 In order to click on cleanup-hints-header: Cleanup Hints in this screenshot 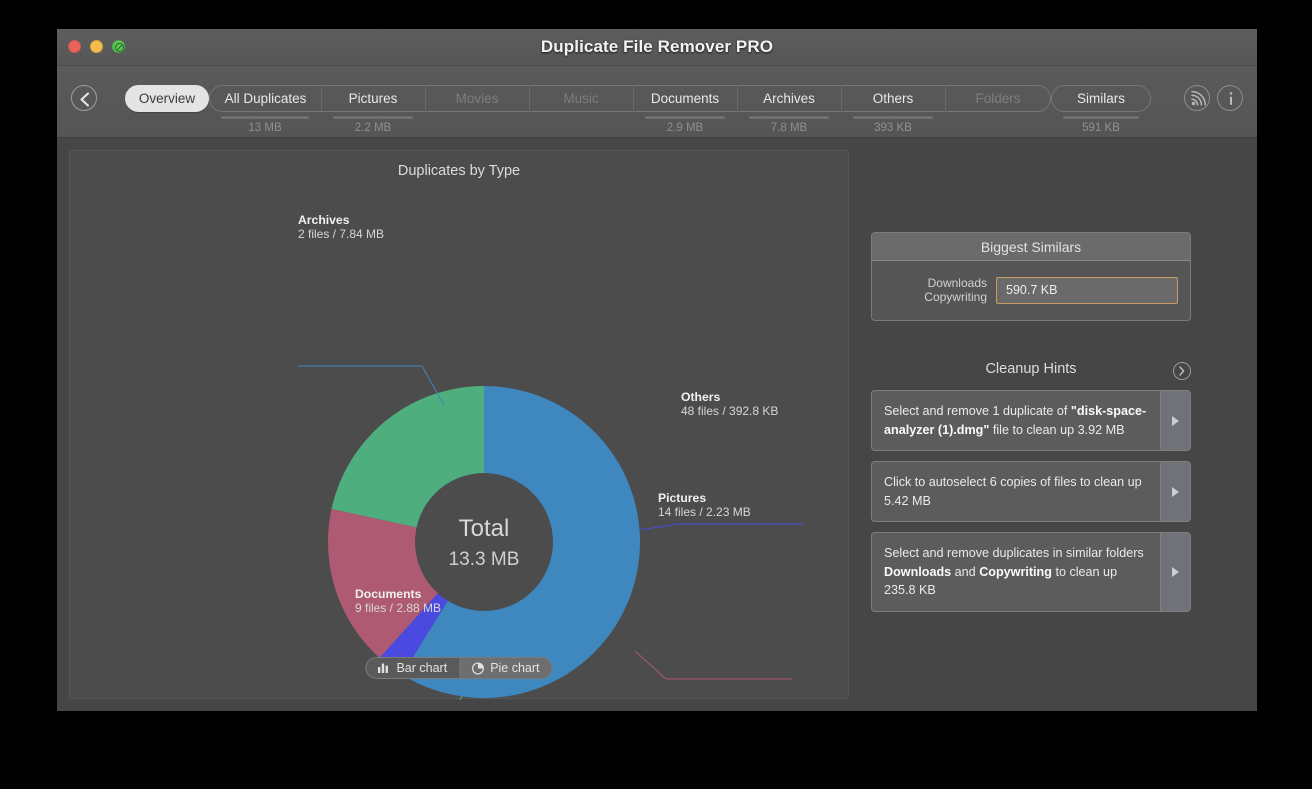, I will do `click(1031, 370)`.